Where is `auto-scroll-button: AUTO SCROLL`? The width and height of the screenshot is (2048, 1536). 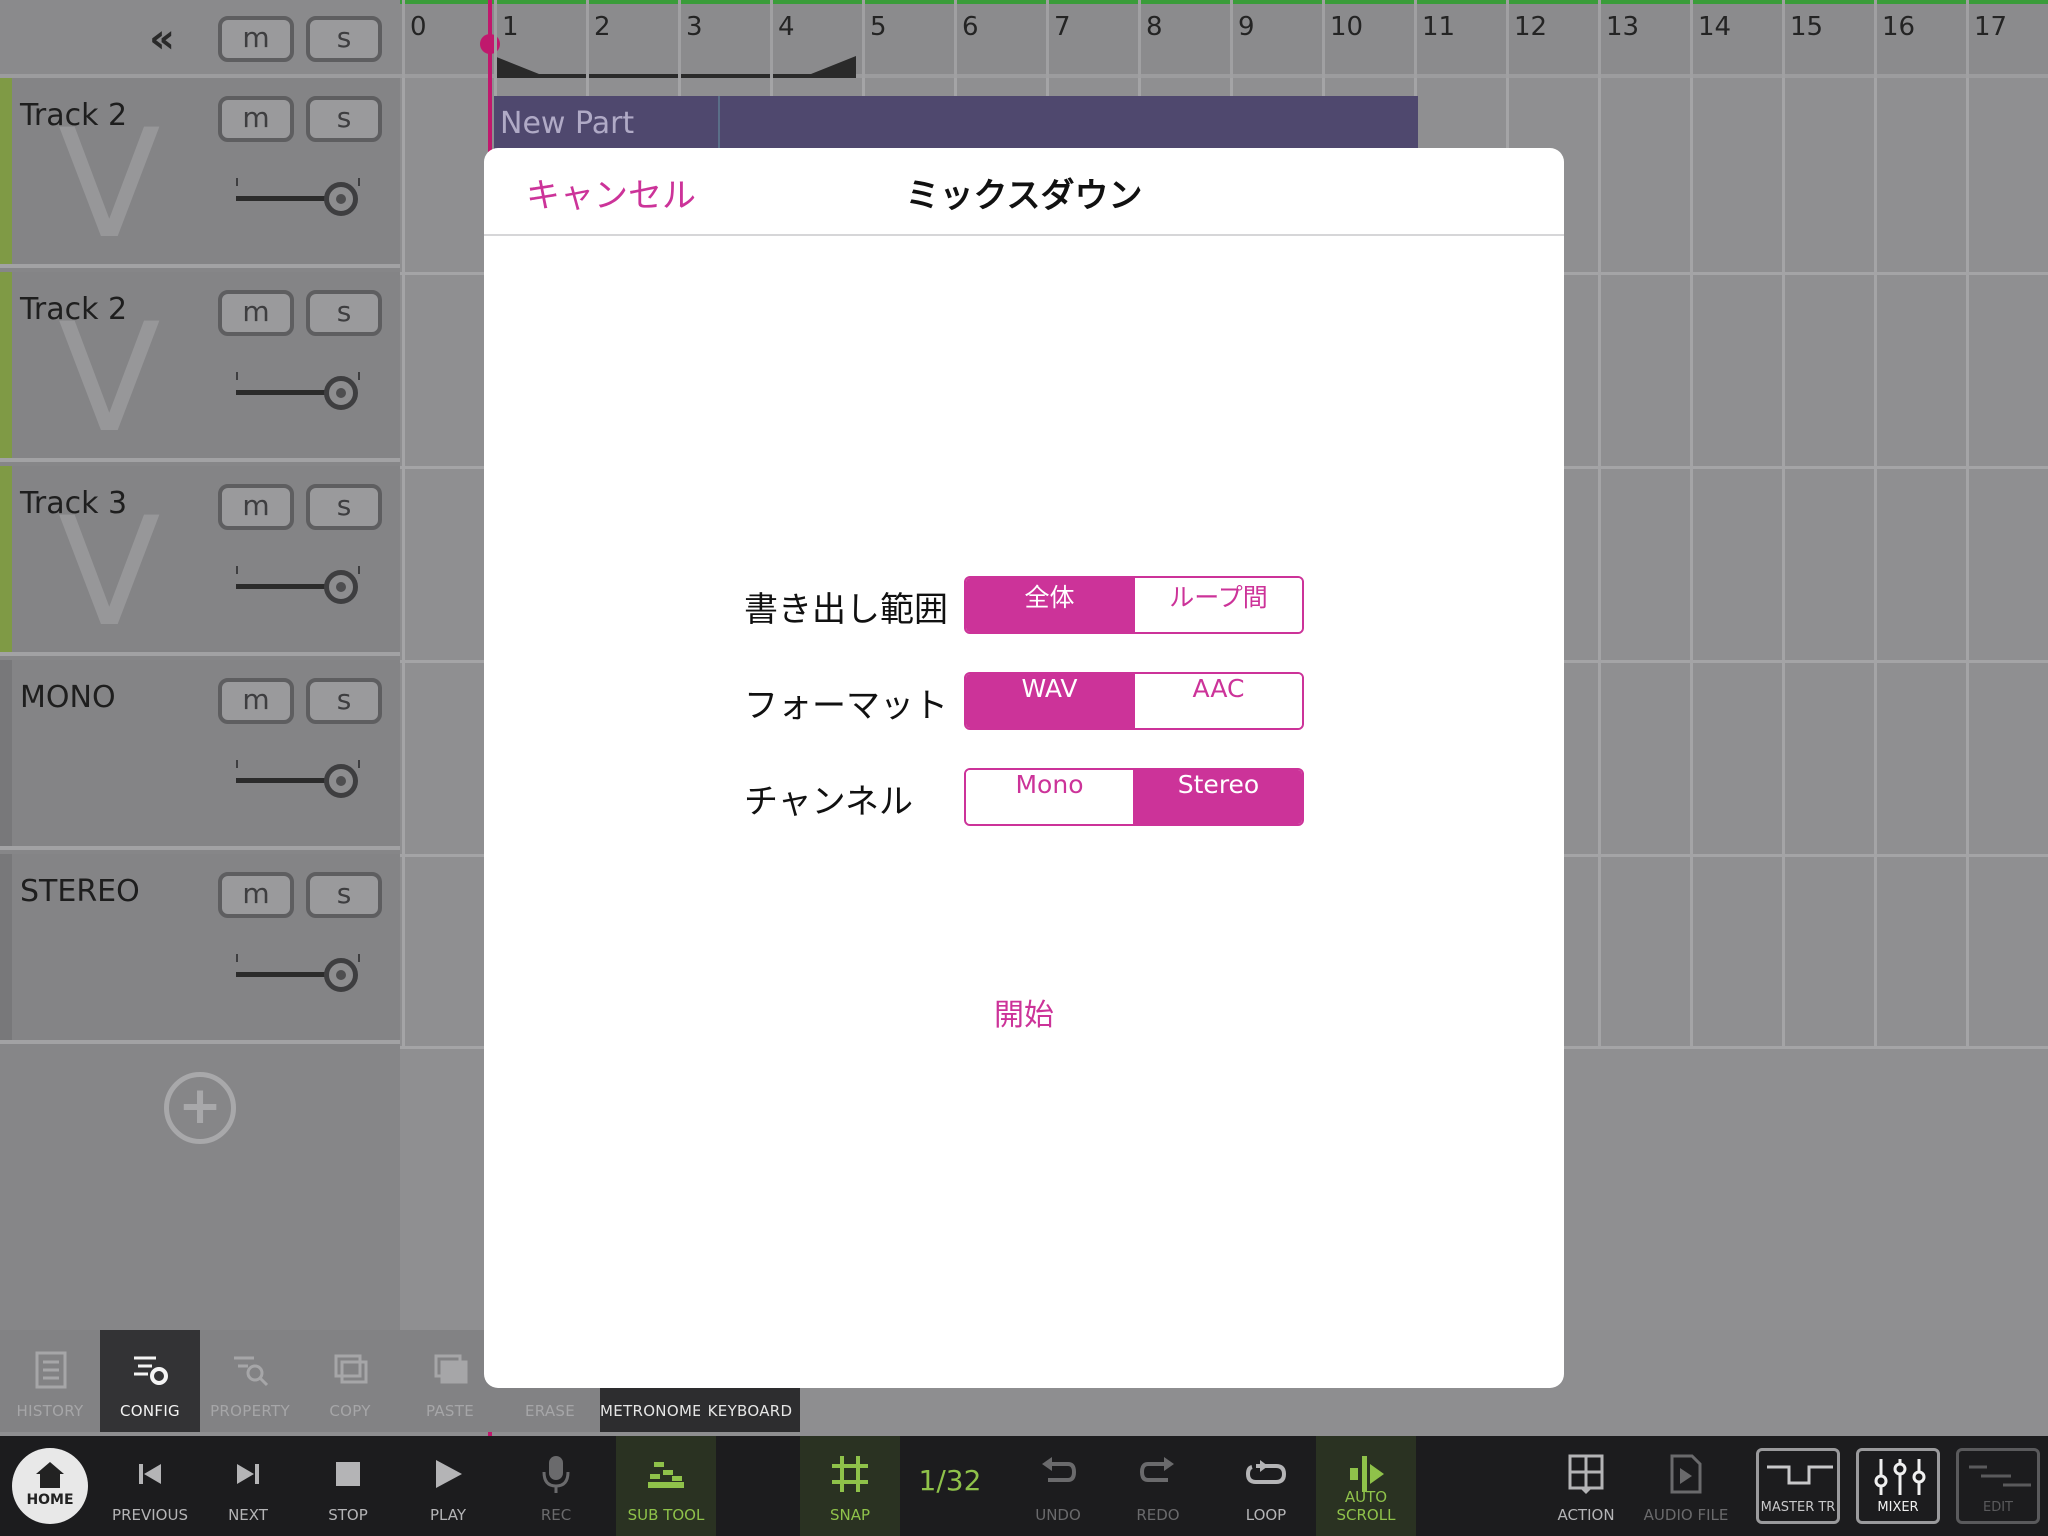 auto-scroll-button: AUTO SCROLL is located at coordinates (1366, 1486).